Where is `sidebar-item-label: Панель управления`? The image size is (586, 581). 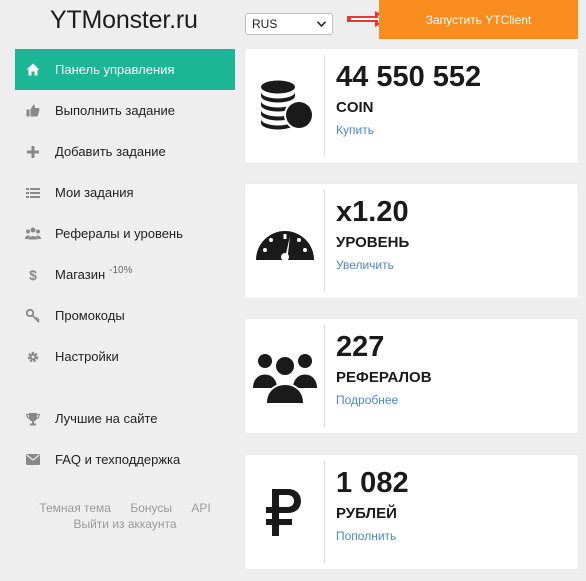 sidebar-item-label: Панель управления is located at coordinates (115, 69).